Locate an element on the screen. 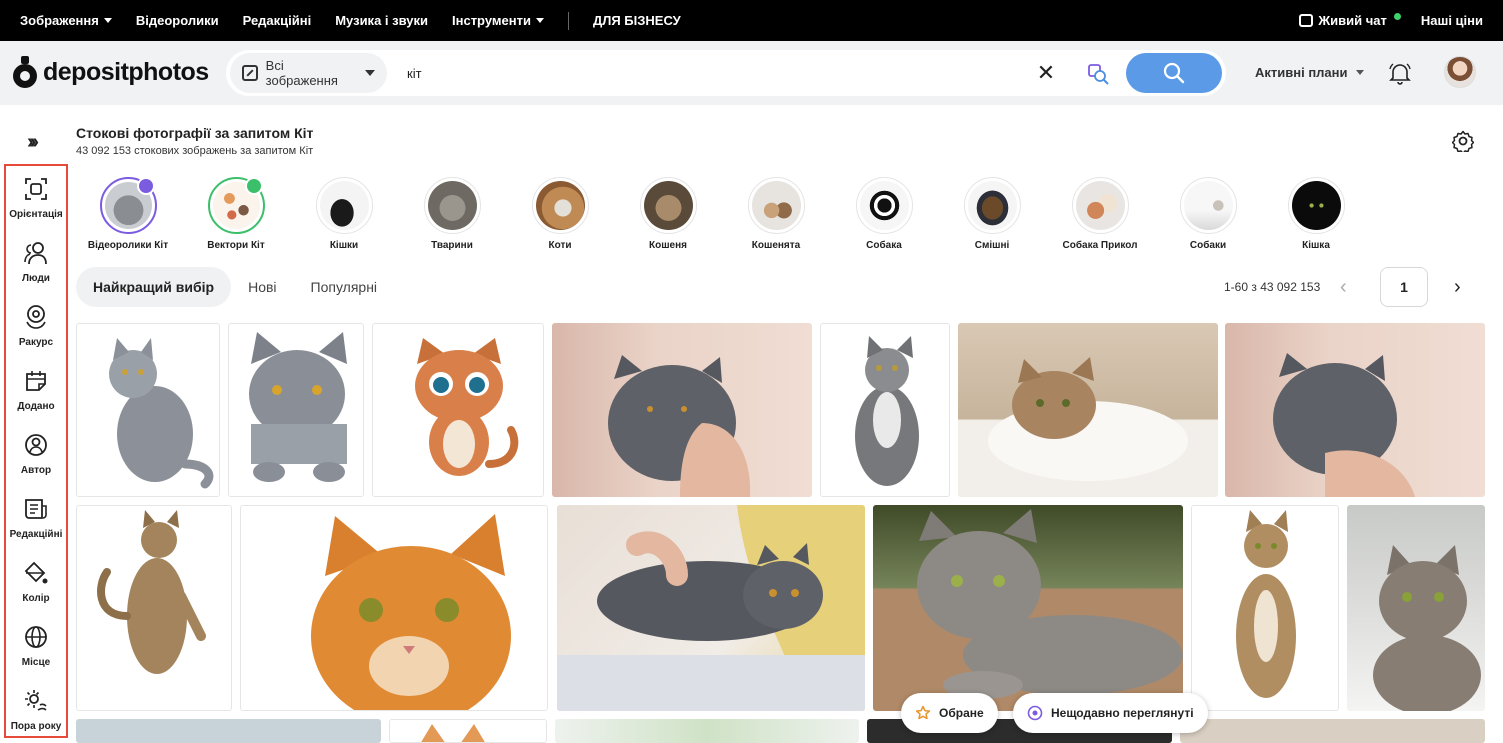  suggestion-dog-funny: Собака Прикол is located at coordinates (1100, 214).